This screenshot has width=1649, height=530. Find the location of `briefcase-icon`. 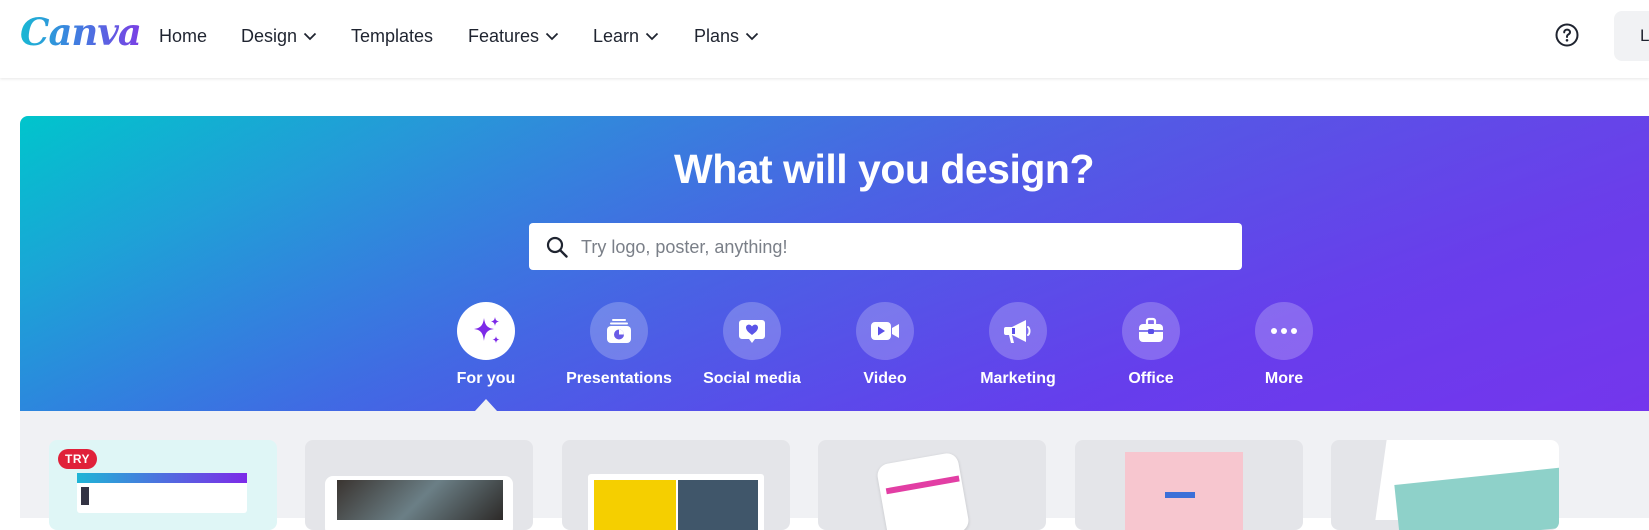

briefcase-icon is located at coordinates (1151, 329).